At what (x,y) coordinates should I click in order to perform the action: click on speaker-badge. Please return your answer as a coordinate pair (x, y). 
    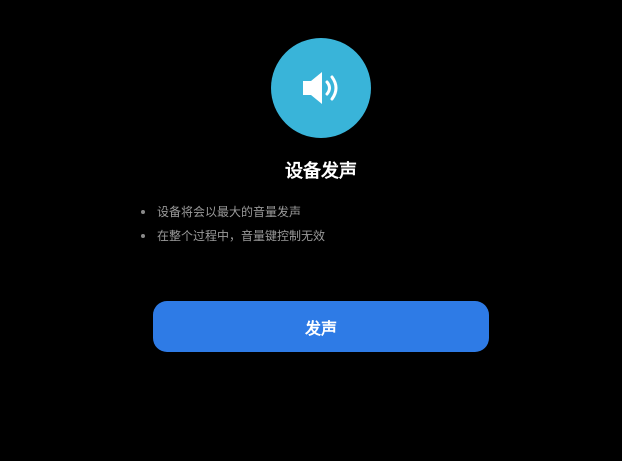
    Looking at the image, I should click on (321, 88).